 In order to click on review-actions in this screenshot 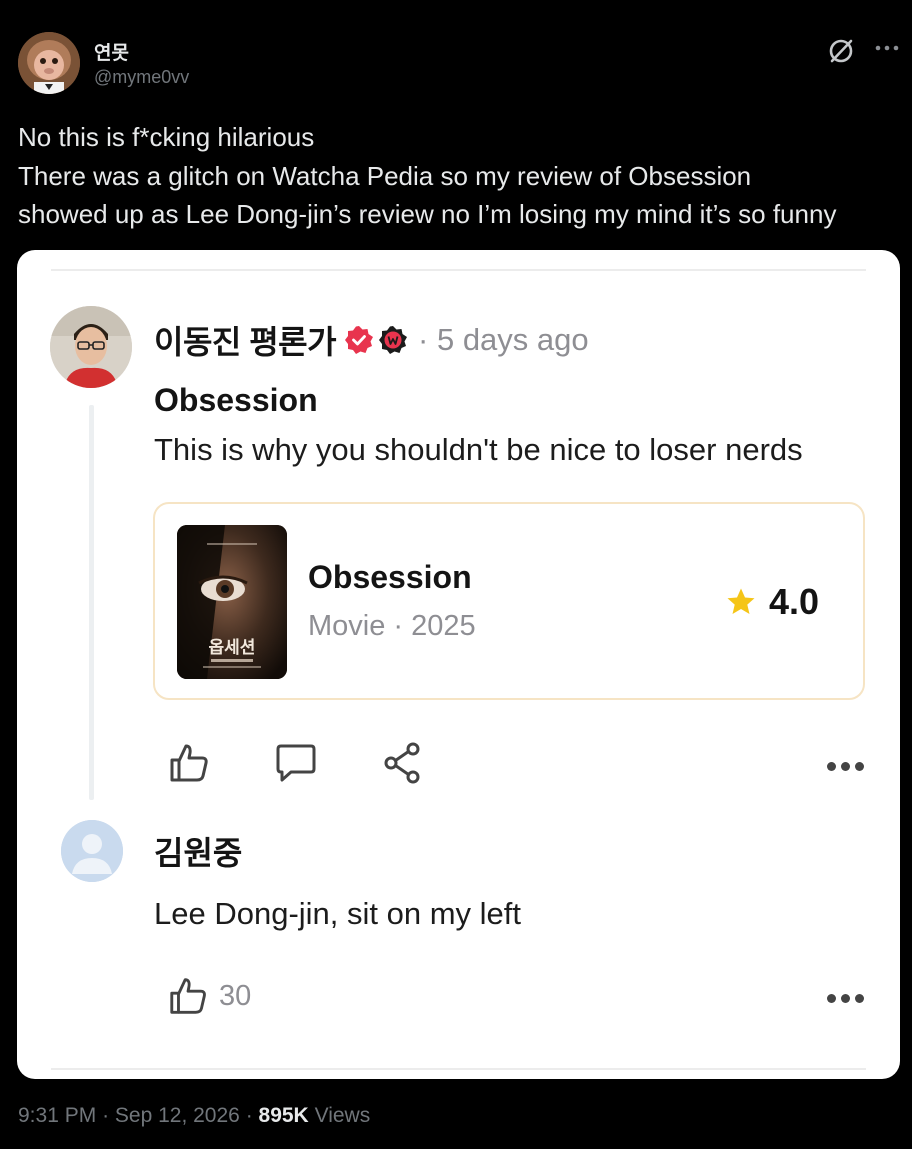, I will do `click(517, 764)`.